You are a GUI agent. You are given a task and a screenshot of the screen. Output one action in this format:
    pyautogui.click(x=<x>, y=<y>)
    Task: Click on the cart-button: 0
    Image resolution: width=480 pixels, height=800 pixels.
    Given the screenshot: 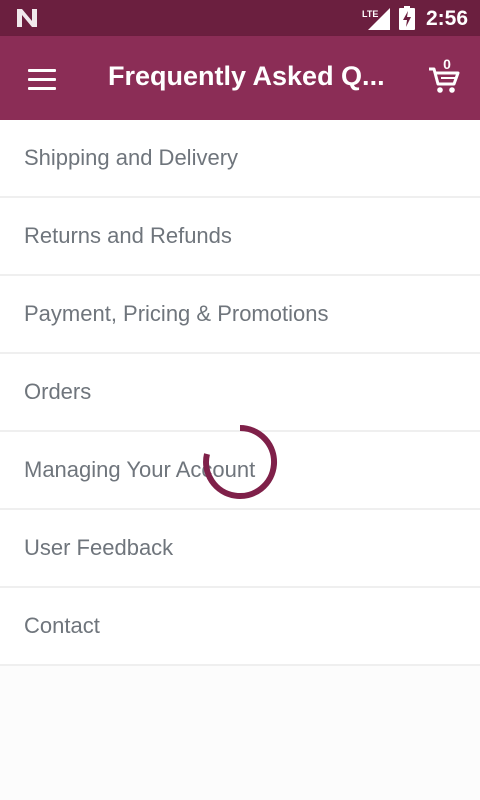 What is the action you would take?
    pyautogui.click(x=446, y=78)
    